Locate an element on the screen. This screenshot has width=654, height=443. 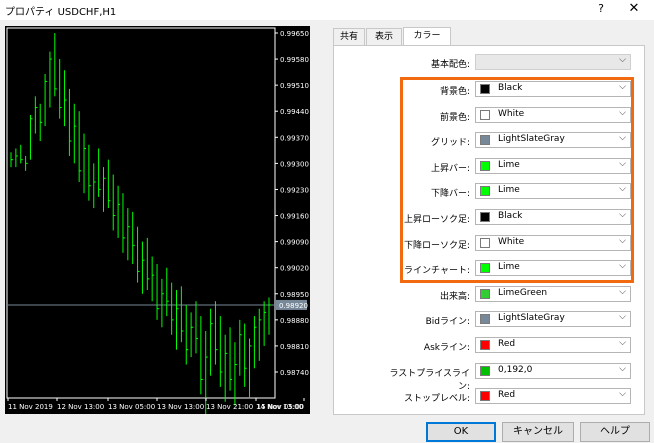
color-value: LimeGreen is located at coordinates (523, 293).